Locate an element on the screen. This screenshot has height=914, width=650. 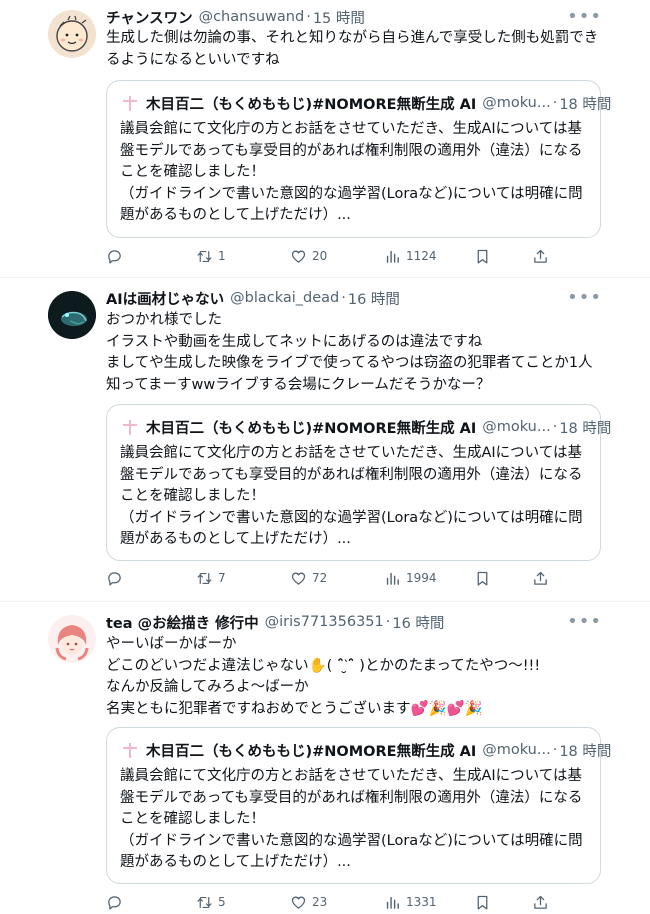
views-button: 1994 is located at coordinates (410, 578).